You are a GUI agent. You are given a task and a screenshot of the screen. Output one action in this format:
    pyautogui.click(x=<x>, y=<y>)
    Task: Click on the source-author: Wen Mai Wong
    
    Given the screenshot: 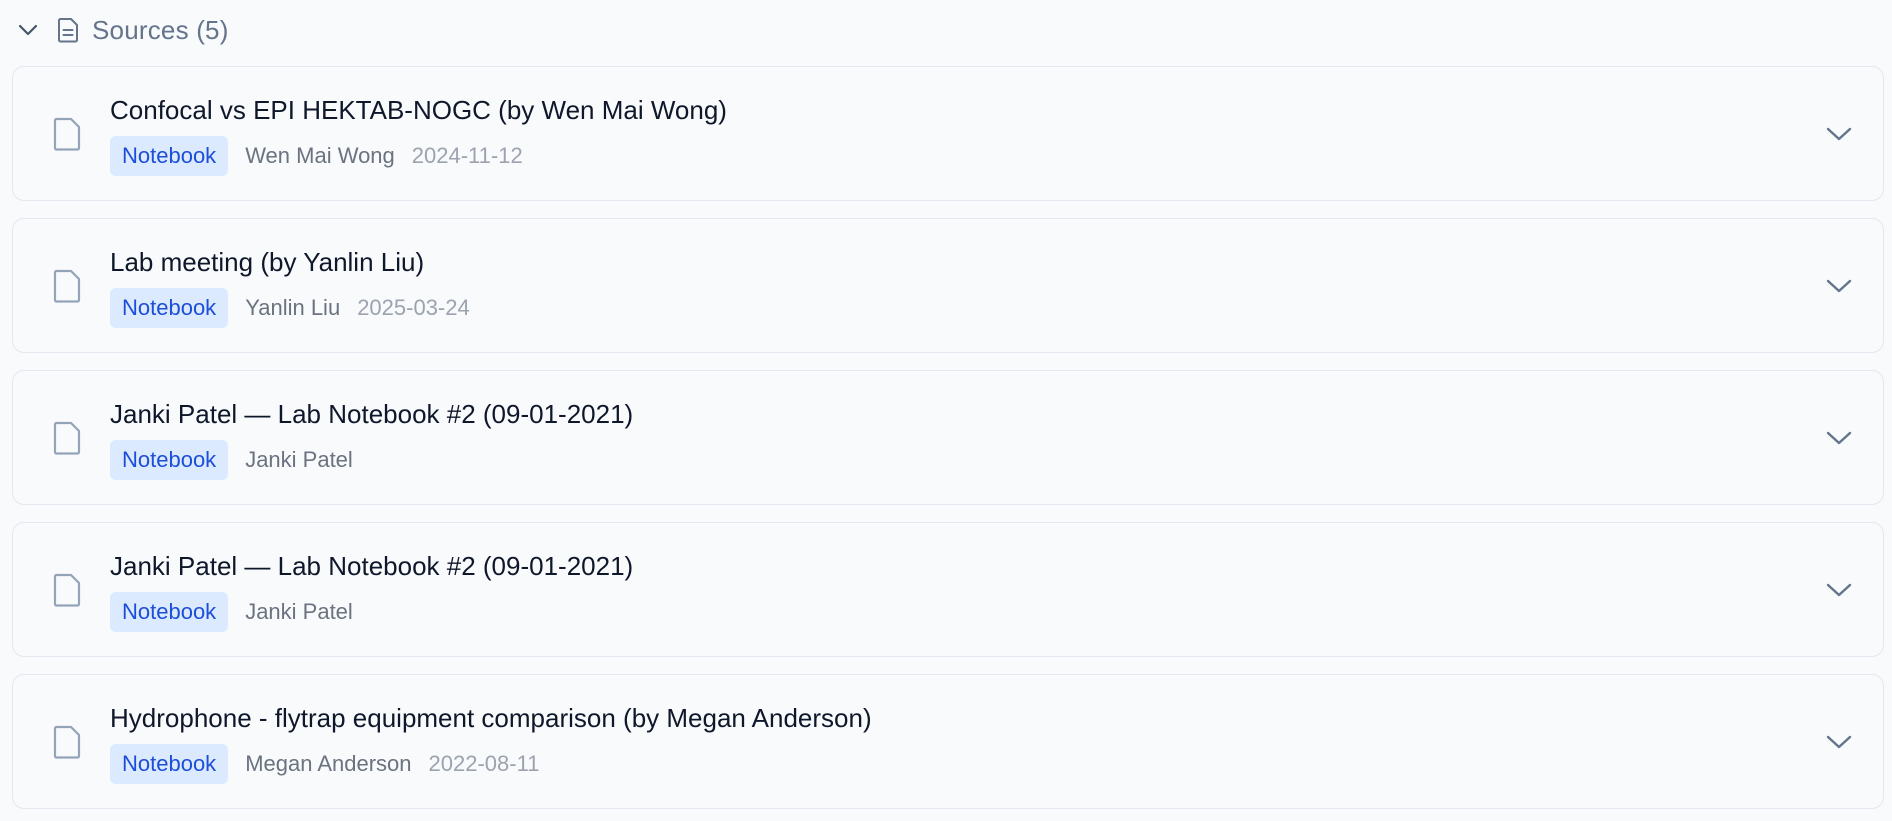 What is the action you would take?
    pyautogui.click(x=320, y=155)
    